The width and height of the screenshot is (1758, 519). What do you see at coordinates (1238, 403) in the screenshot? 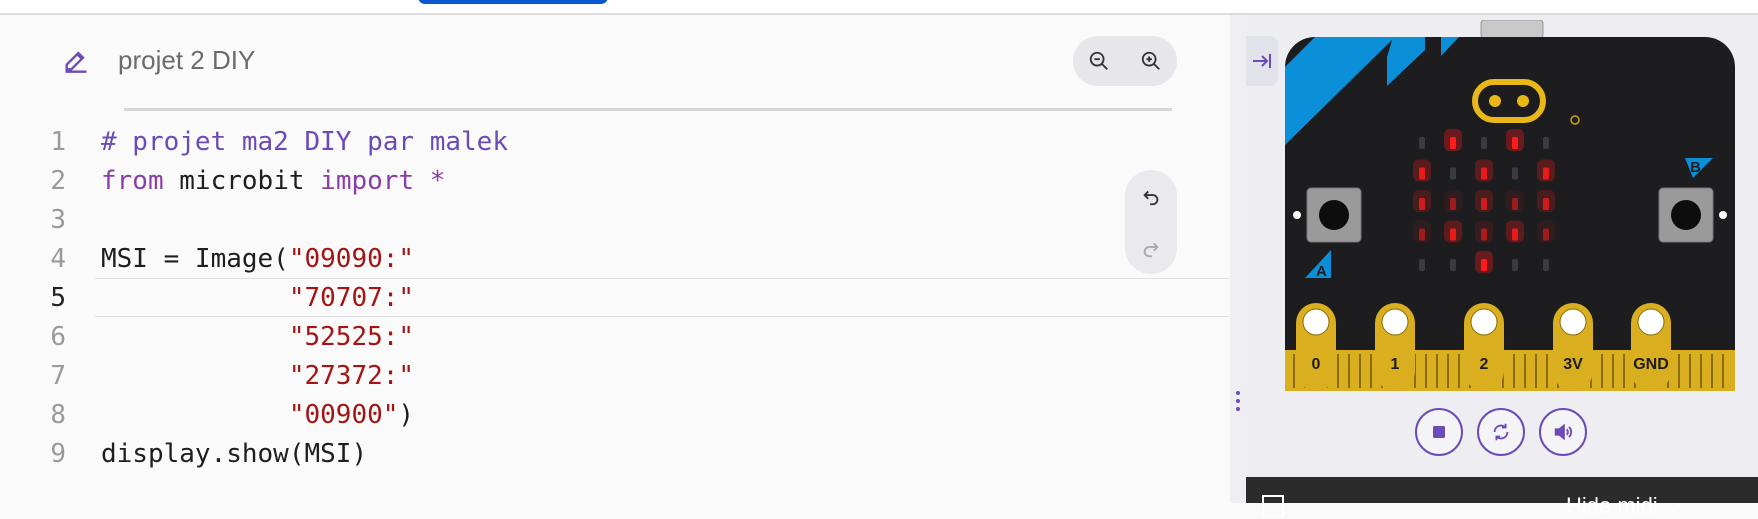
I see `drag-dots-icon` at bounding box center [1238, 403].